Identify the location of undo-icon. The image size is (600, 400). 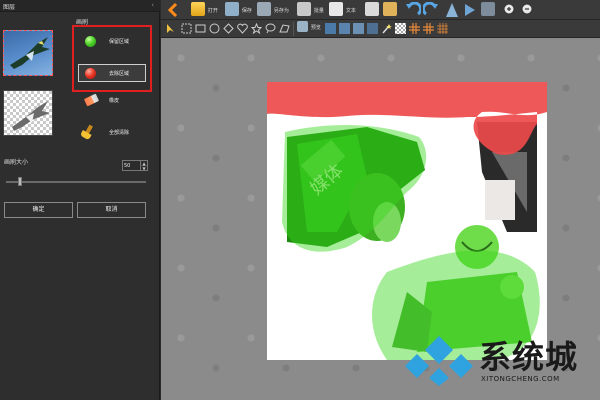
(413, 10).